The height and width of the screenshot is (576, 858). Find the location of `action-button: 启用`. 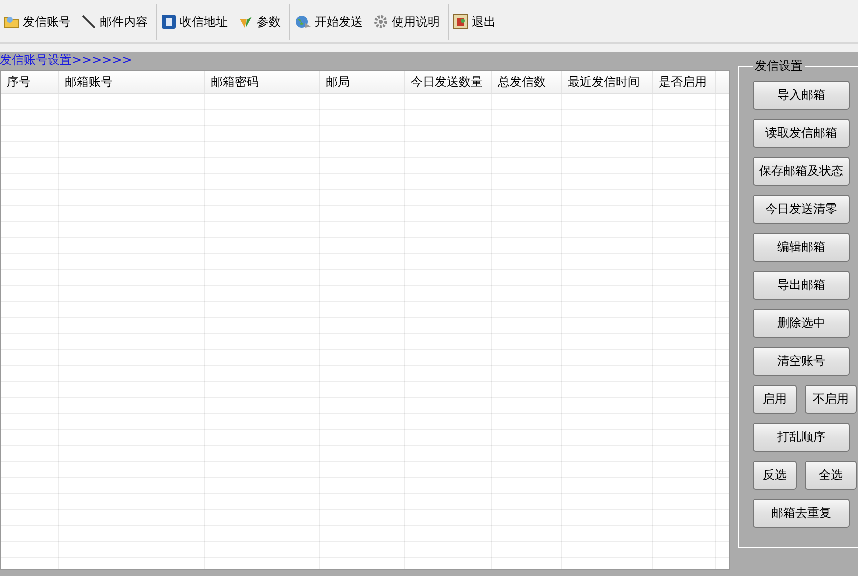

action-button: 启用 is located at coordinates (775, 399).